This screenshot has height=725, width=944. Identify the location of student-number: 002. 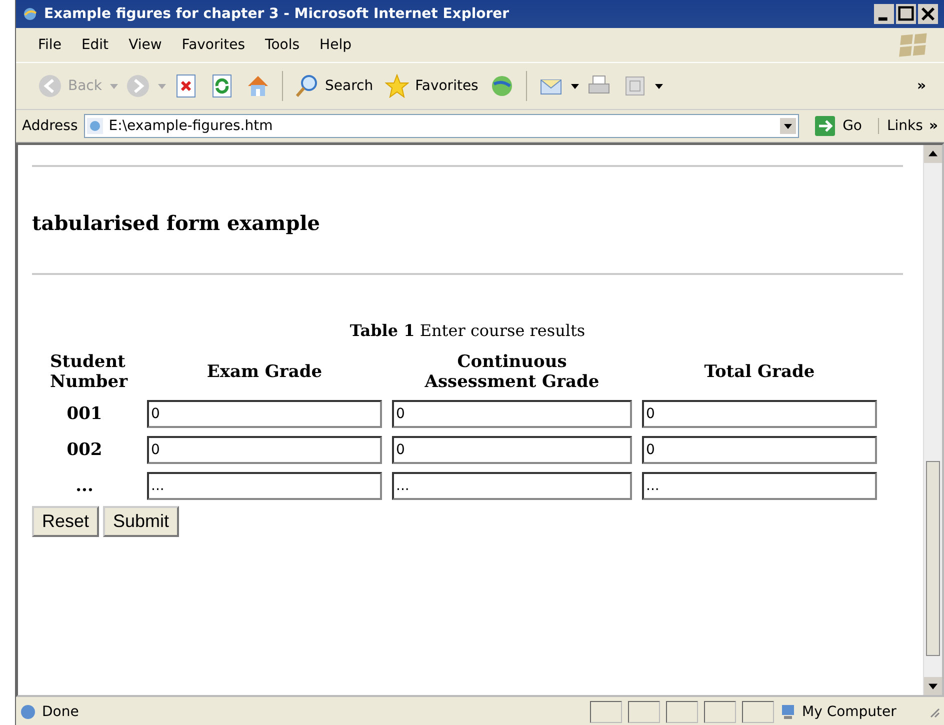
(85, 450).